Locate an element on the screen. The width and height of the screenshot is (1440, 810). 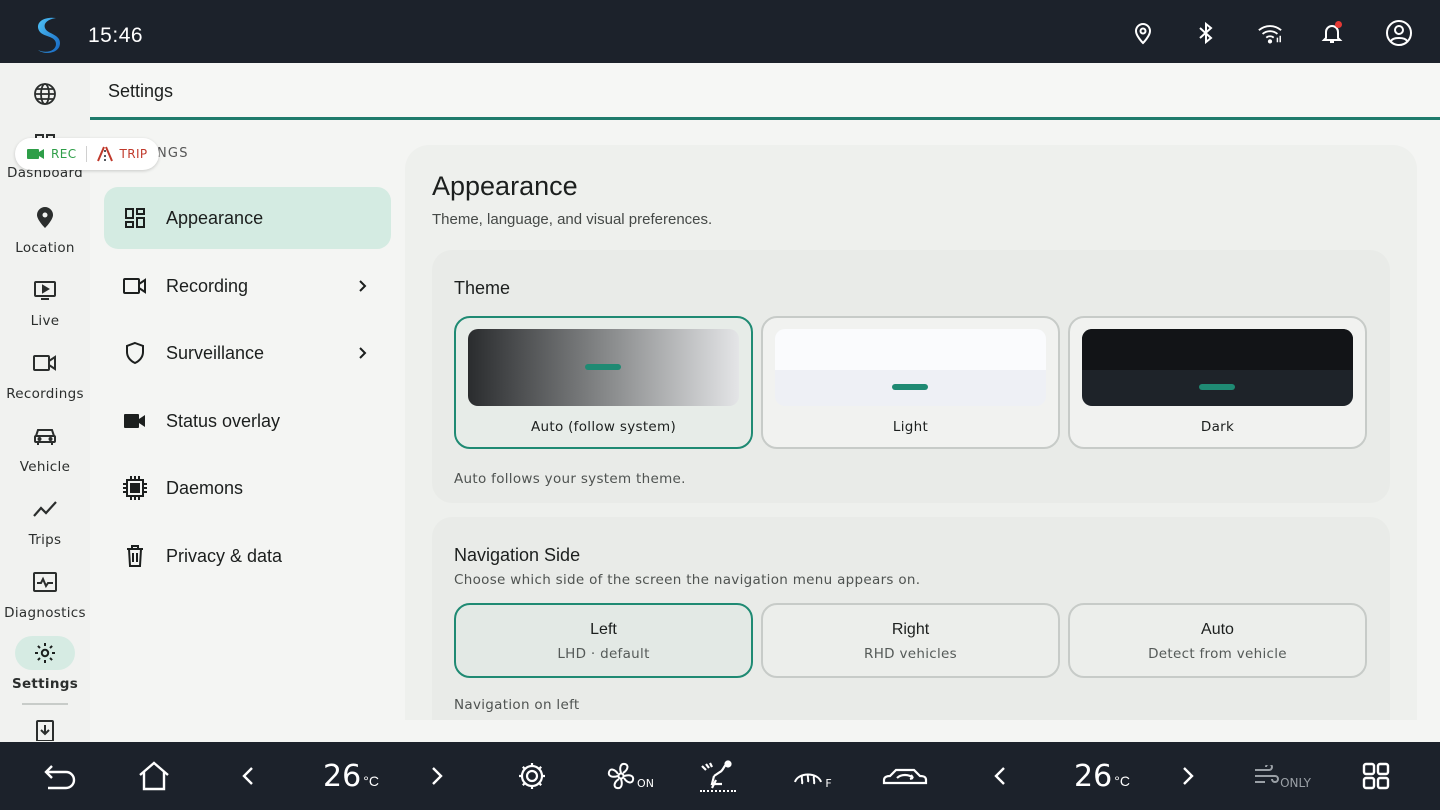
front-defrost-control: F is located at coordinates (812, 776).